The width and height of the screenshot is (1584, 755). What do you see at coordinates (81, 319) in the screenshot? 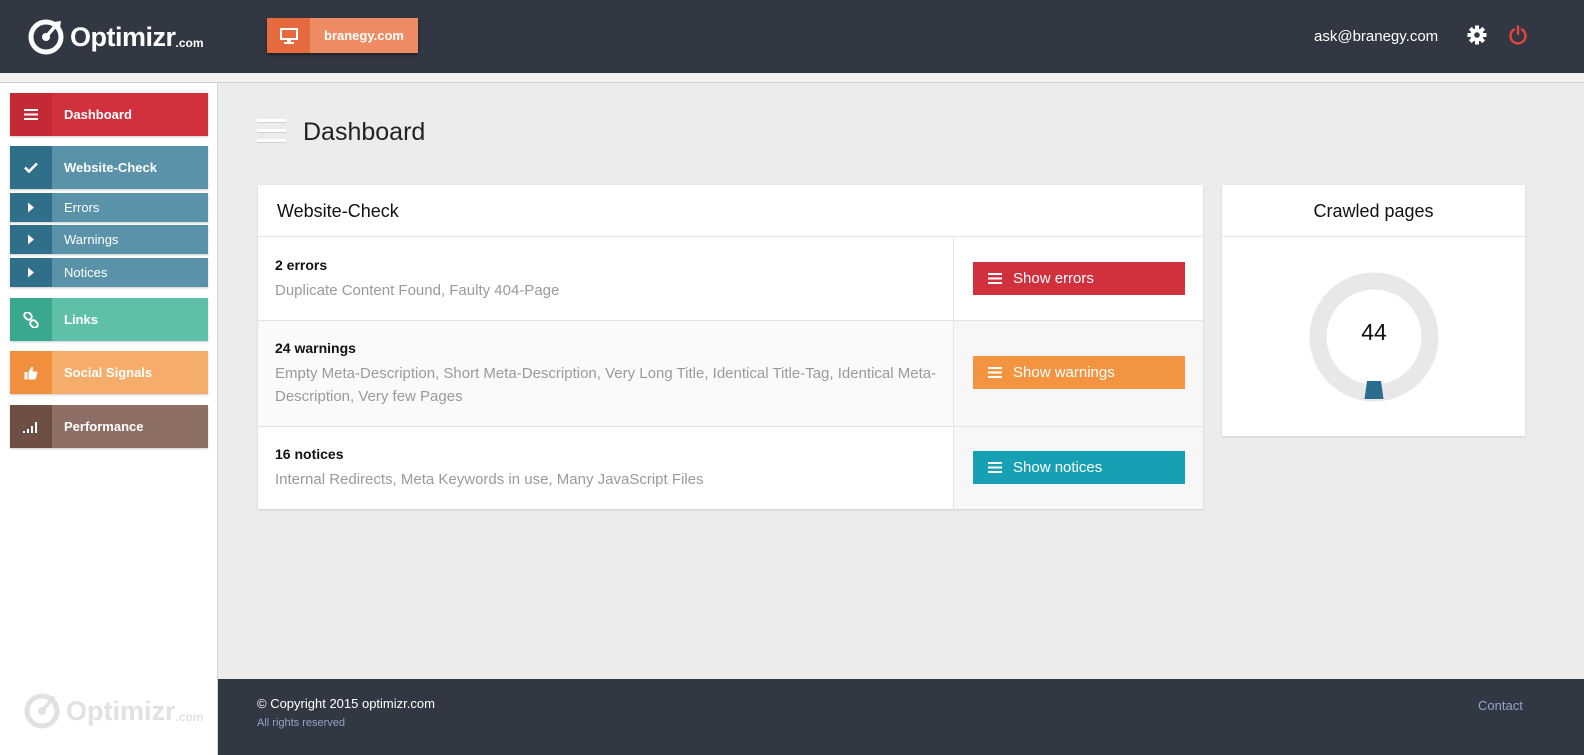
I see `sidebar-item-label: Links` at bounding box center [81, 319].